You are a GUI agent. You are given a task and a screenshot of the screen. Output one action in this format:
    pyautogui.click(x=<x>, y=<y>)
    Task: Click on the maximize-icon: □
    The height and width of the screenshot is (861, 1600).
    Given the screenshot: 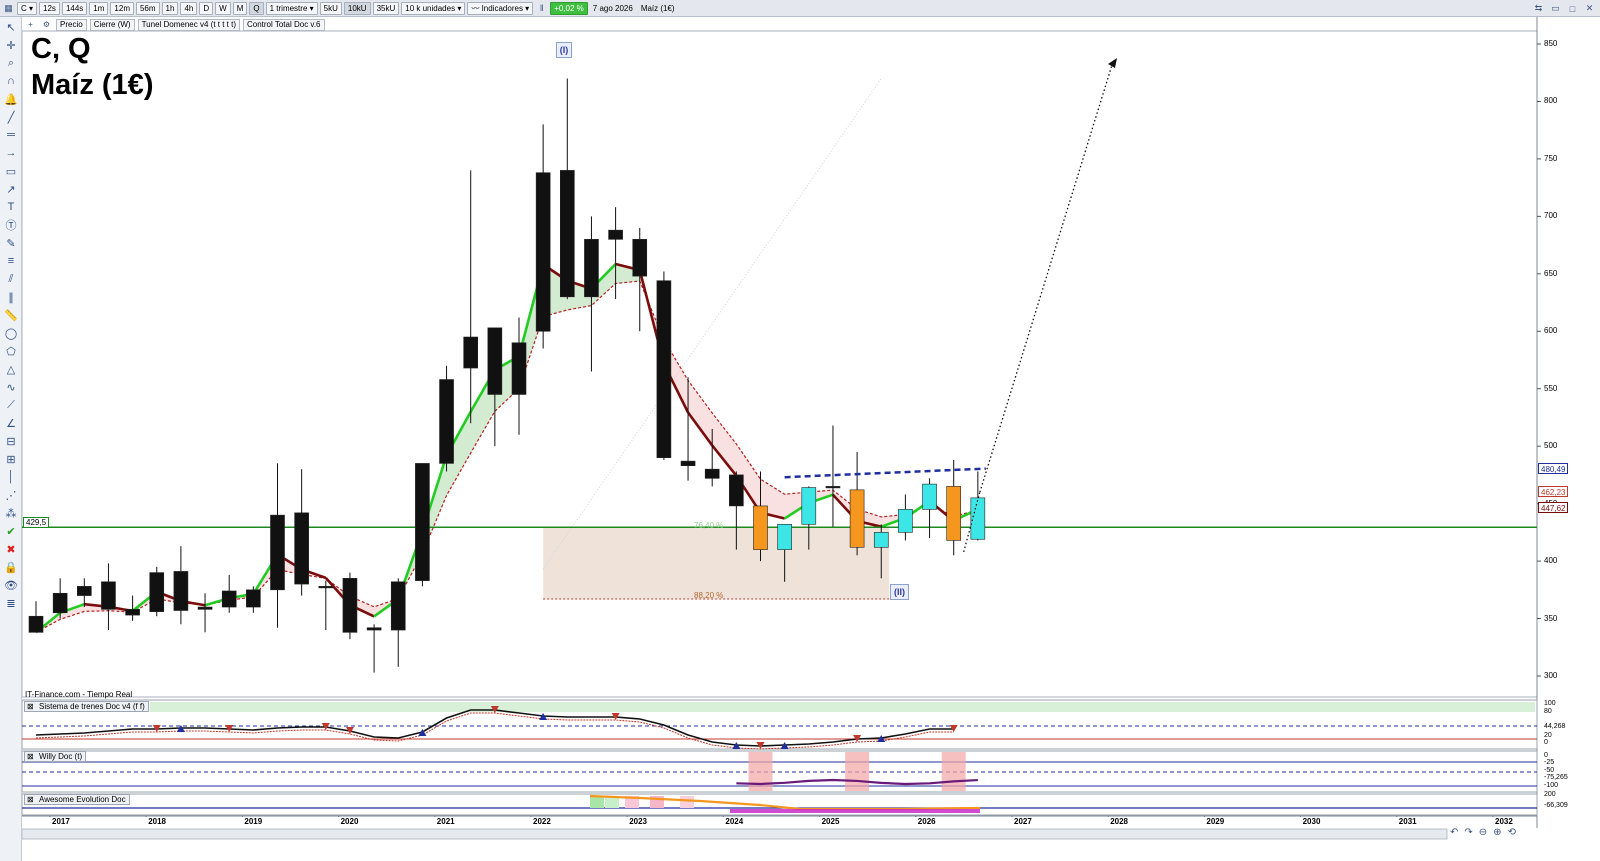 What is the action you would take?
    pyautogui.click(x=1572, y=8)
    